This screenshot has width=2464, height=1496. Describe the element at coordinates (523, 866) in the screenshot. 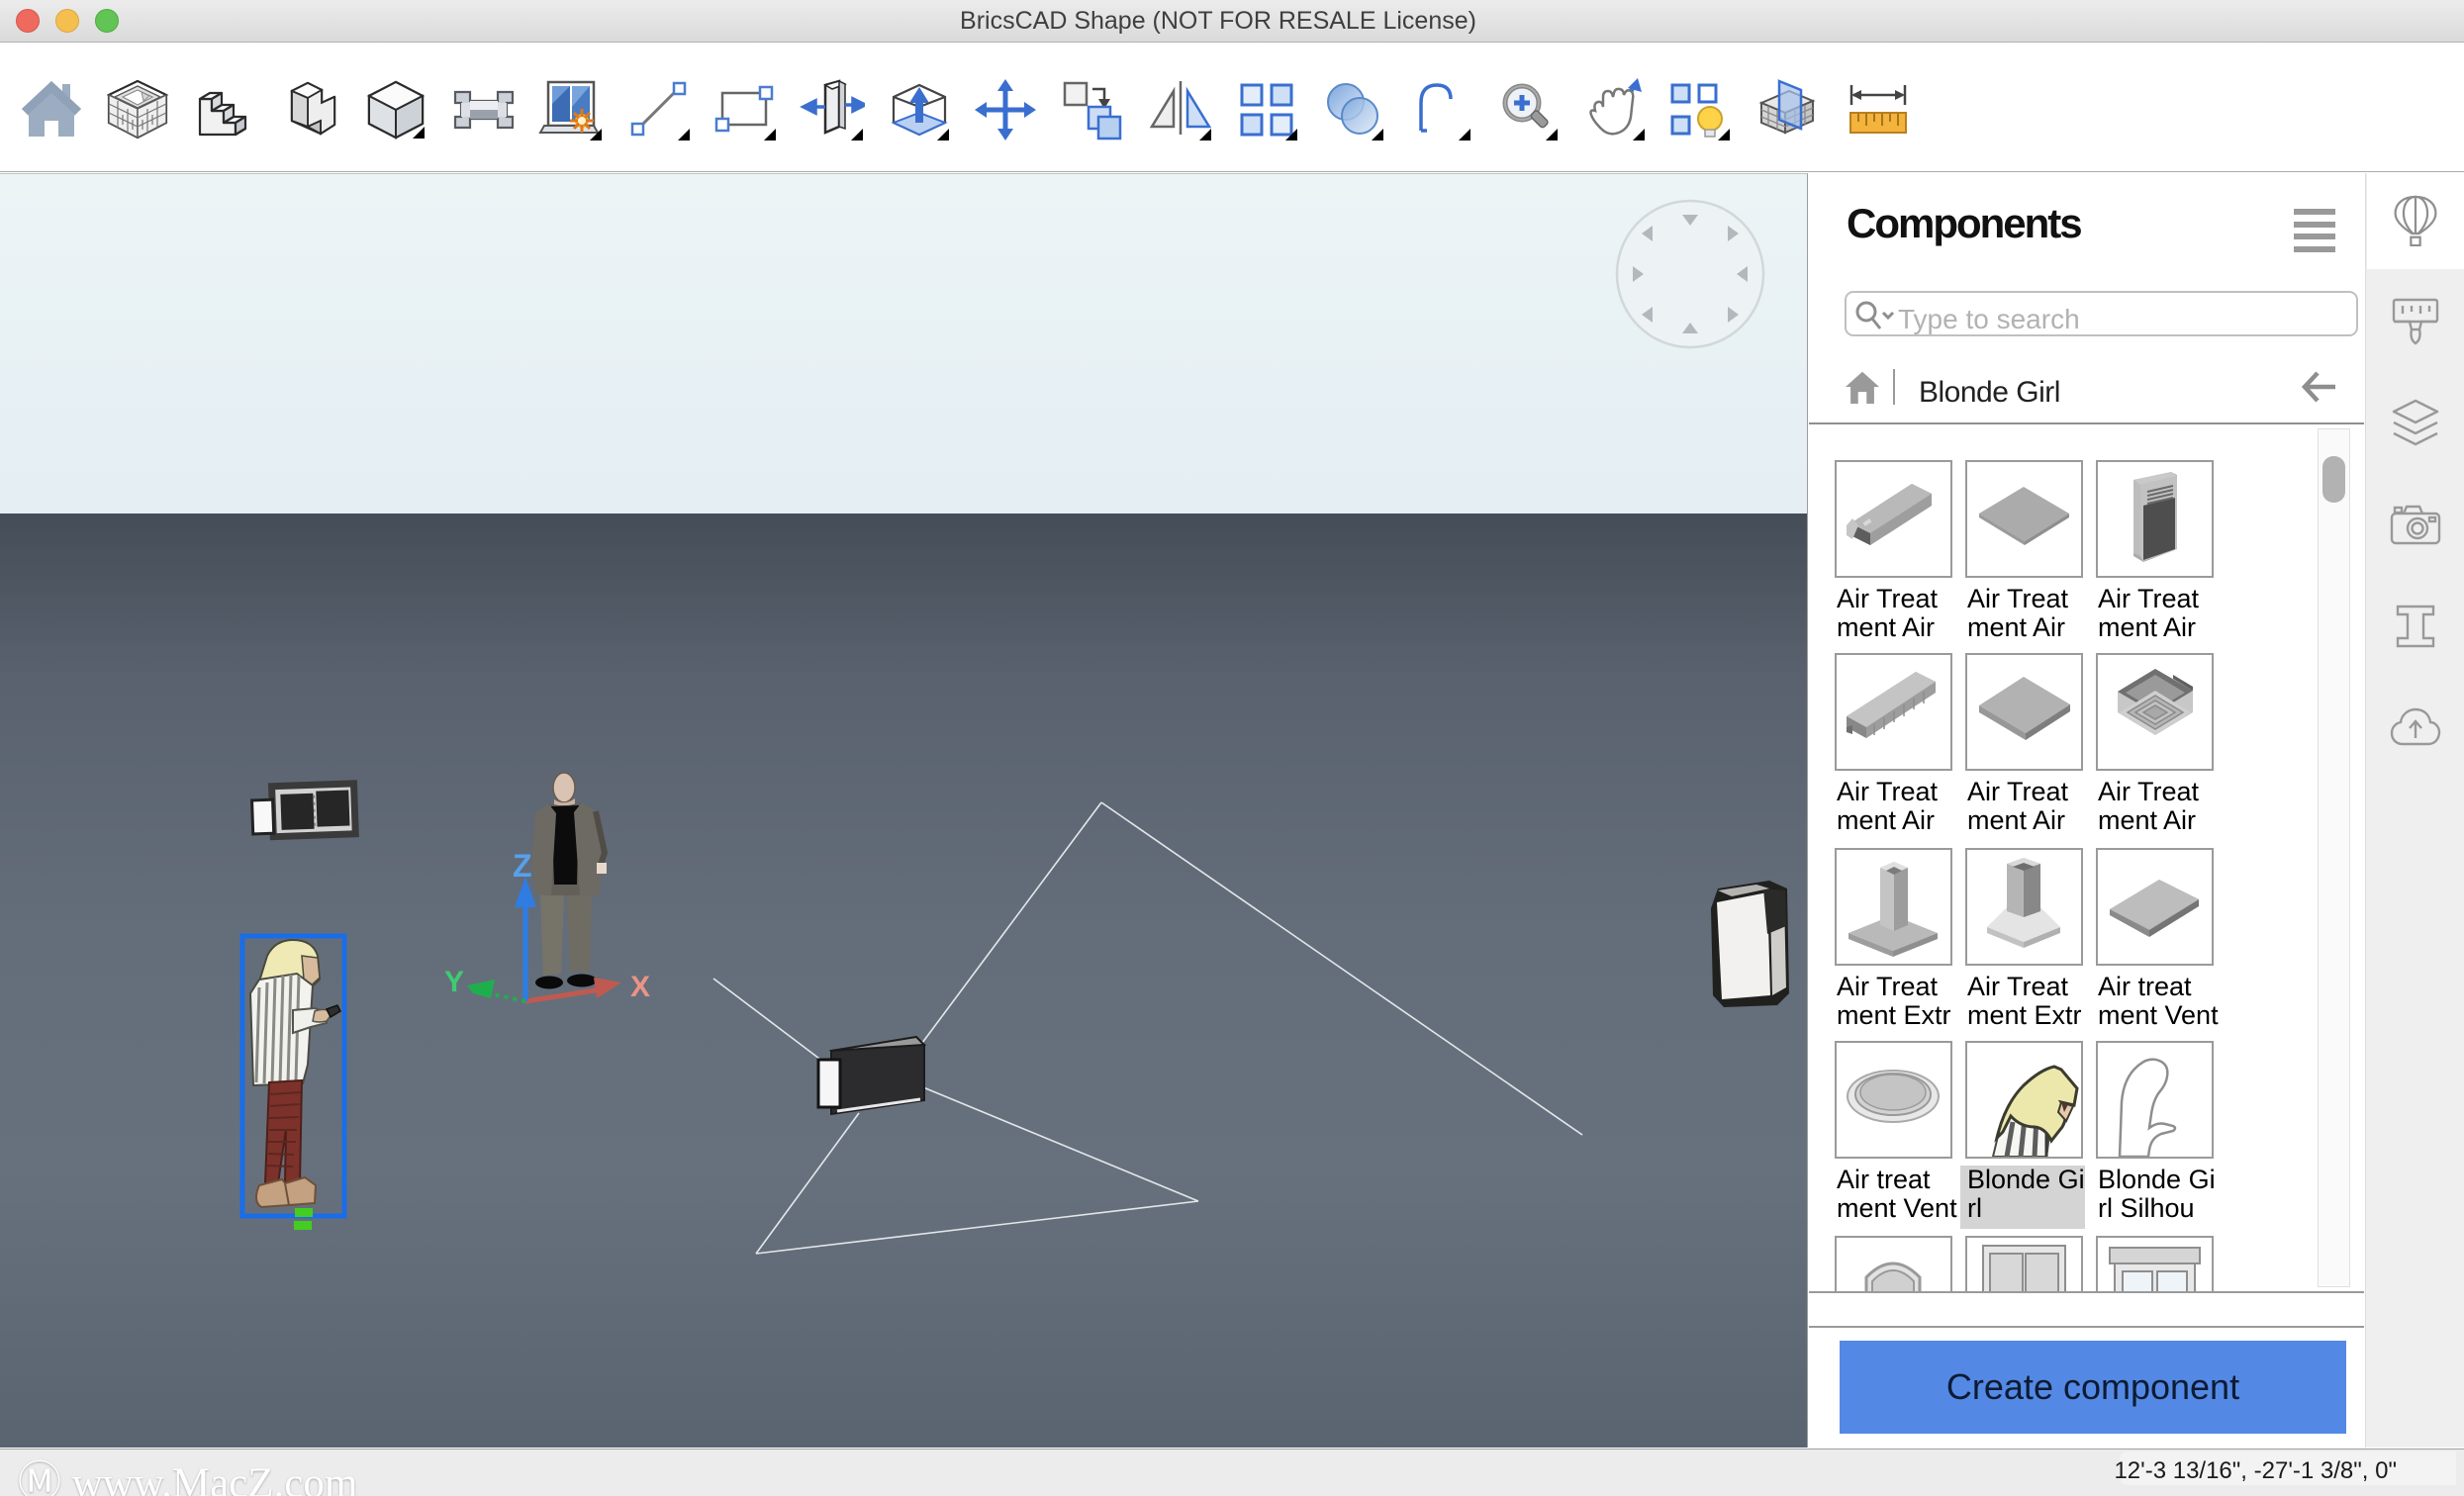

I see `svg-text: Z` at that location.